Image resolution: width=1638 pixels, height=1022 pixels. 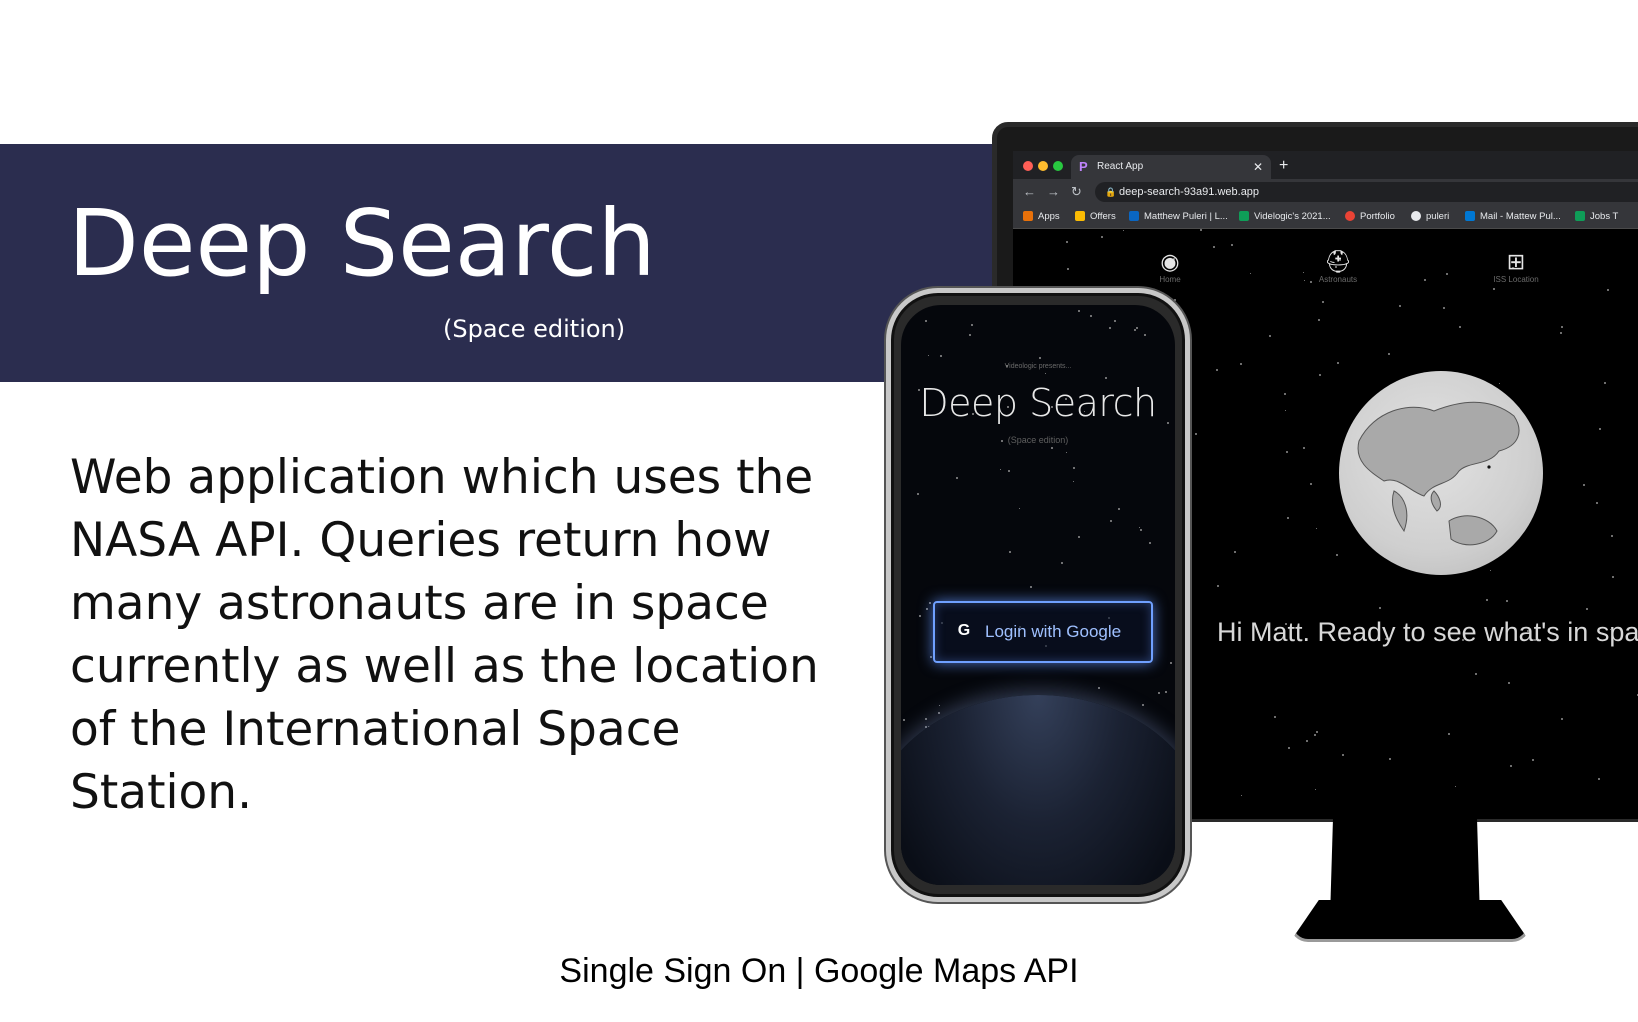 I want to click on nav-home: ◉ Home, so click(x=1170, y=266).